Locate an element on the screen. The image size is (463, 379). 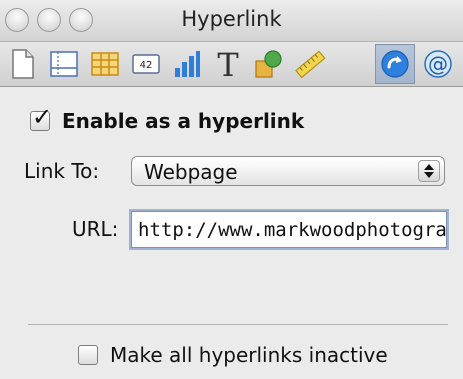
text-icon: T is located at coordinates (228, 64).